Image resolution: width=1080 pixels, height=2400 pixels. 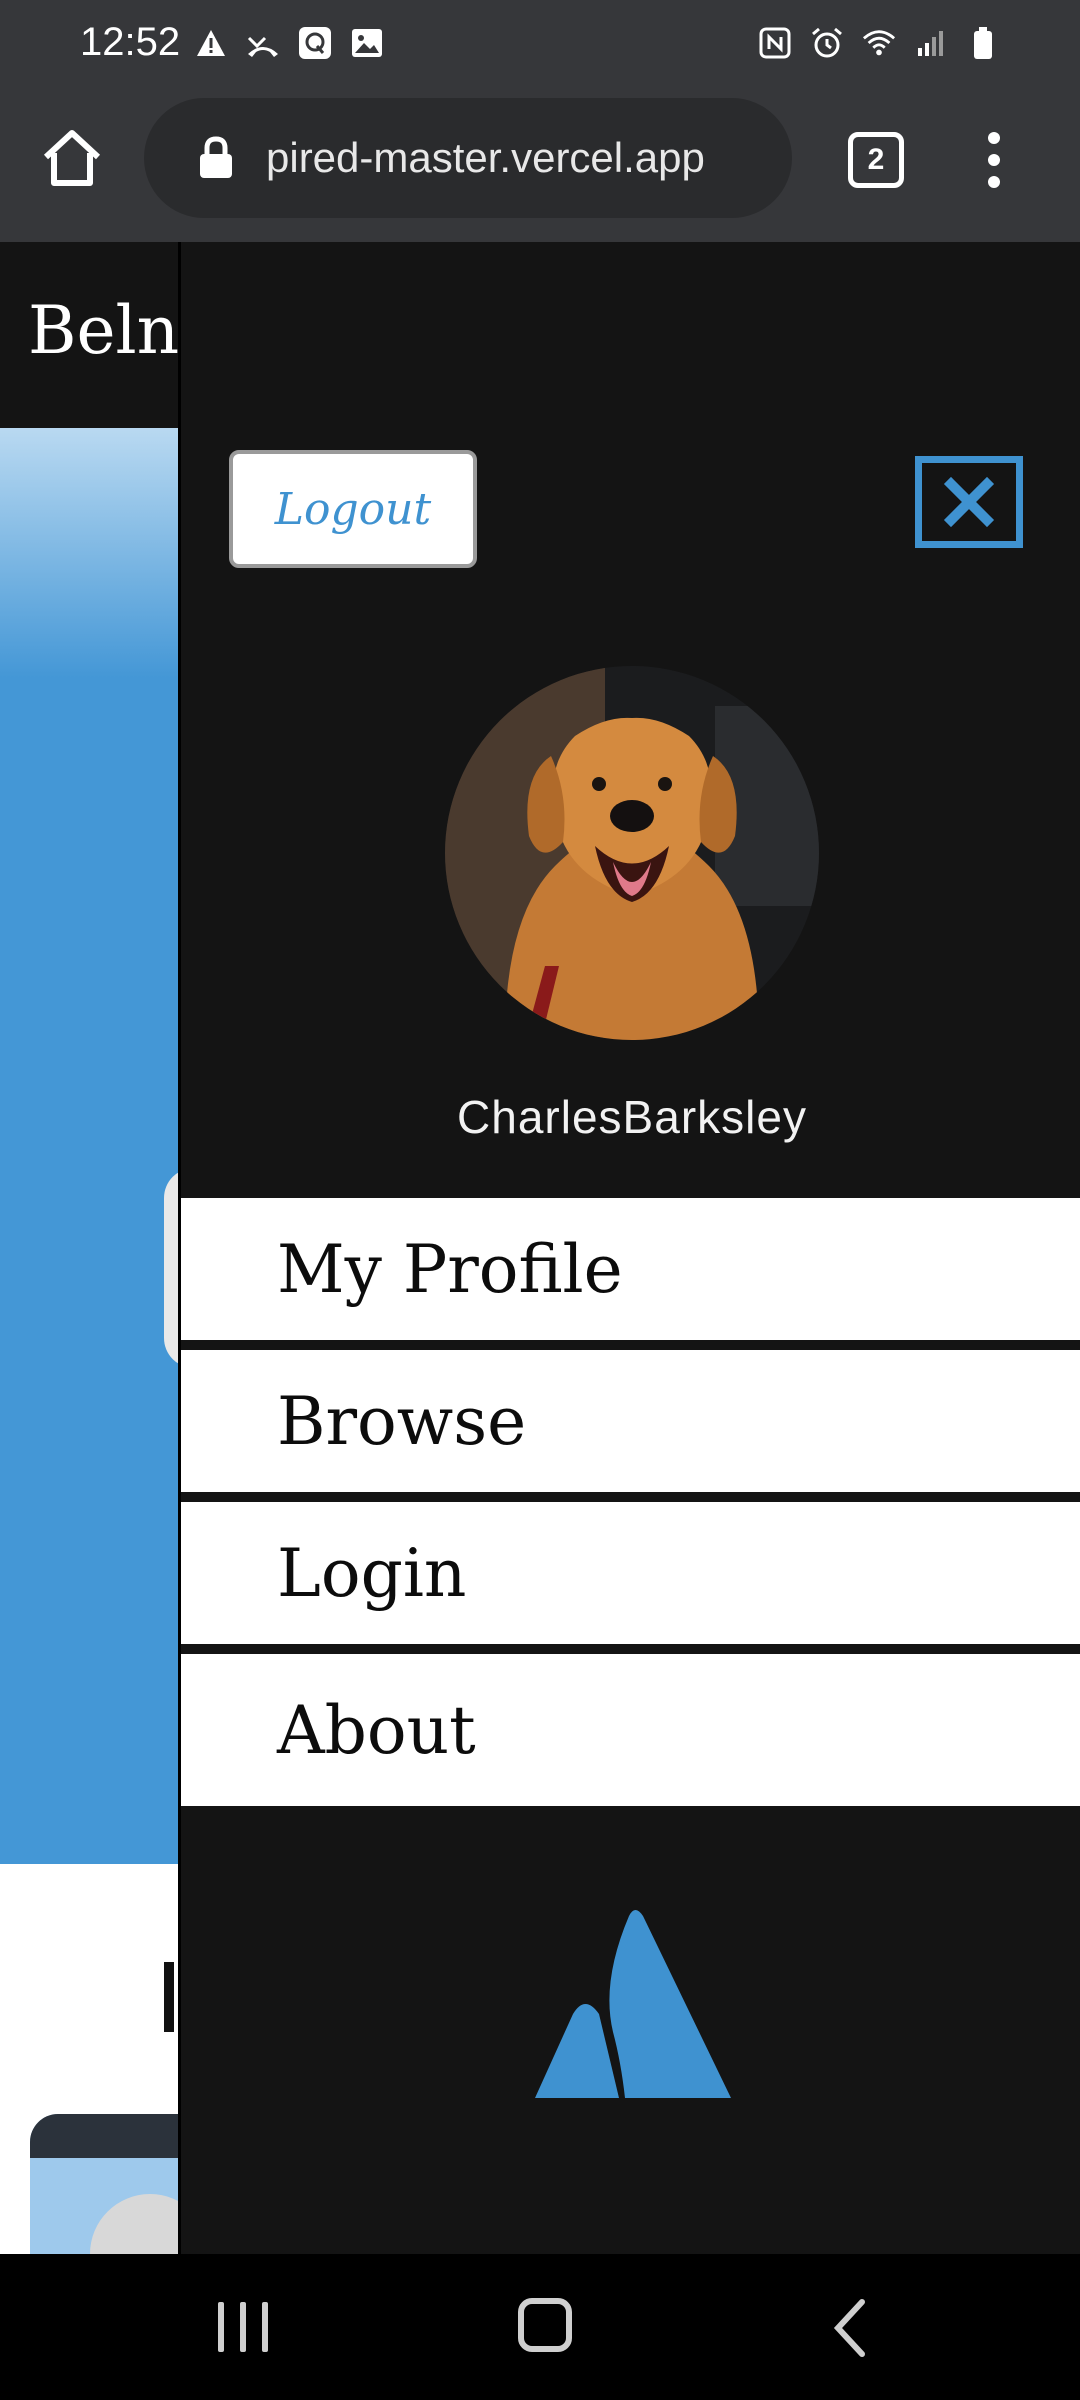 I want to click on status-bar: 12:52, so click(x=540, y=46).